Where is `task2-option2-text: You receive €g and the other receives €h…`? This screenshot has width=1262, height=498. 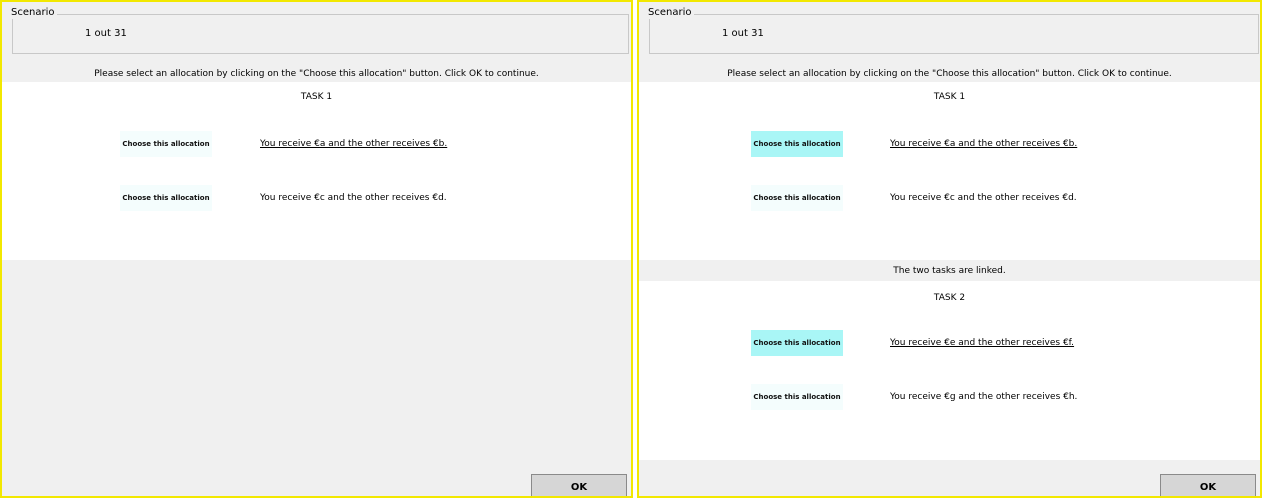
task2-option2-text: You receive €g and the other receives €h… is located at coordinates (984, 397).